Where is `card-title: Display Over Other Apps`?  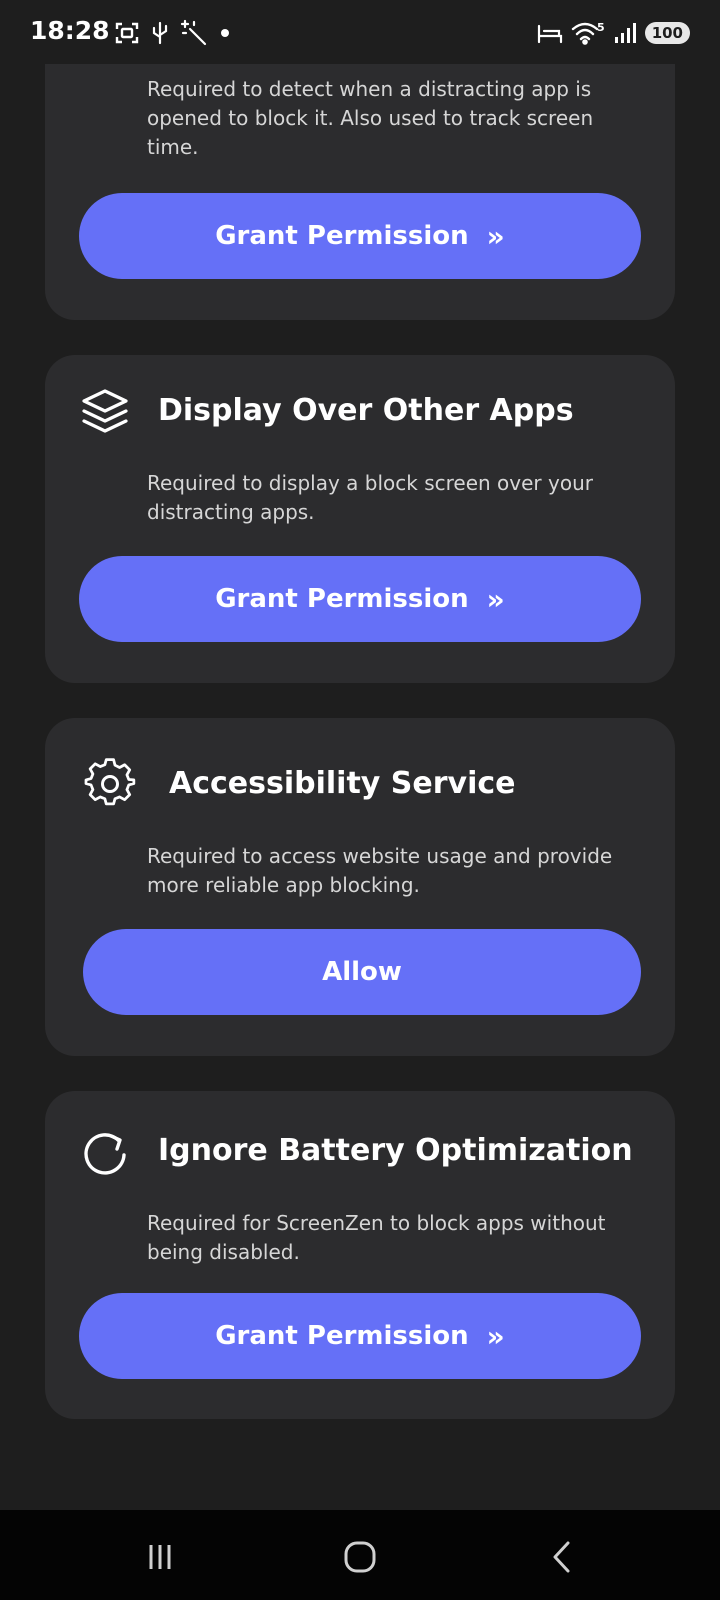
card-title: Display Over Other Apps is located at coordinates (366, 410).